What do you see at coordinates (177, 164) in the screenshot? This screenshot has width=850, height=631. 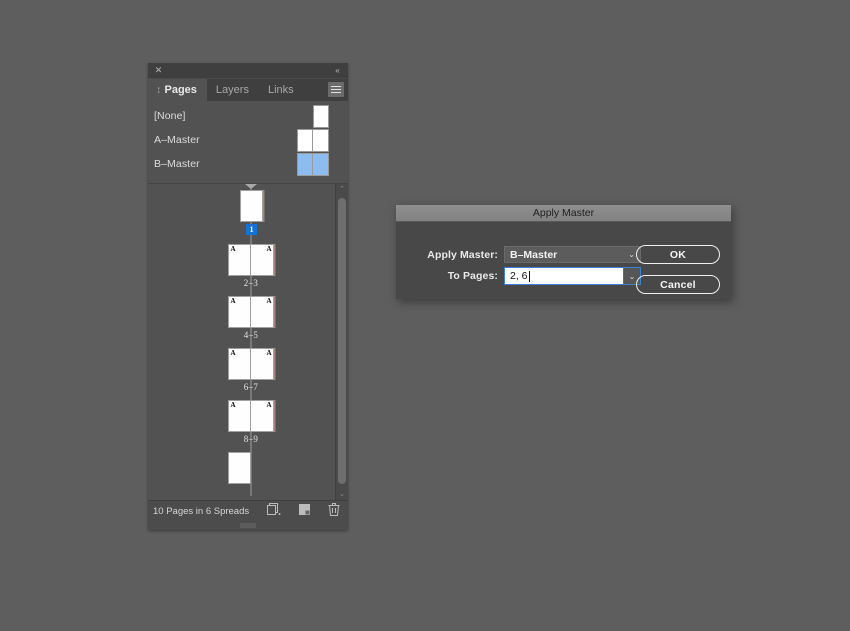 I see `master-name-b-master: B–Master` at bounding box center [177, 164].